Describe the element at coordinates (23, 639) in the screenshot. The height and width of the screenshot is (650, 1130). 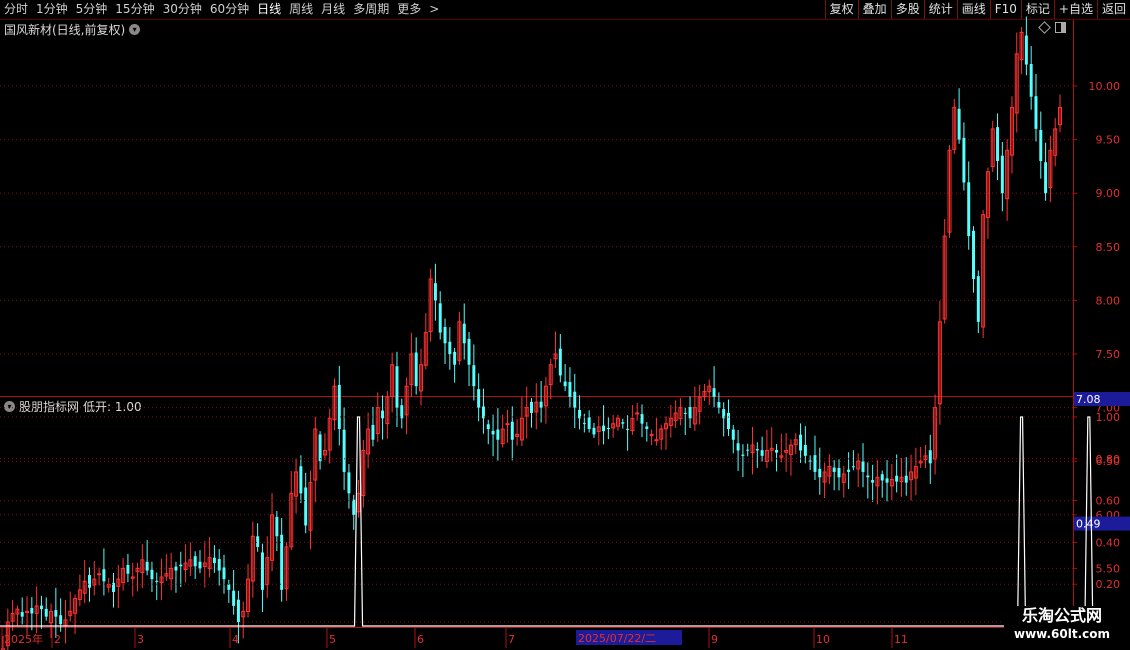
I see `date-label: 2025年` at that location.